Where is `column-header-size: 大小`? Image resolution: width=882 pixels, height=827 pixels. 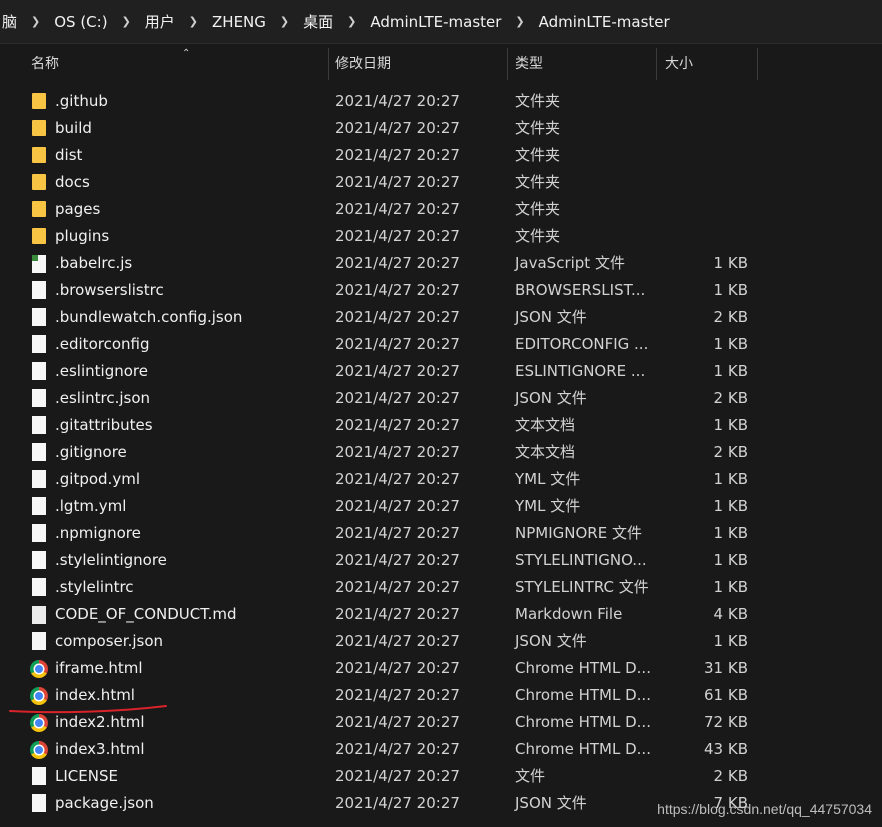
column-header-size: 大小 is located at coordinates (708, 64).